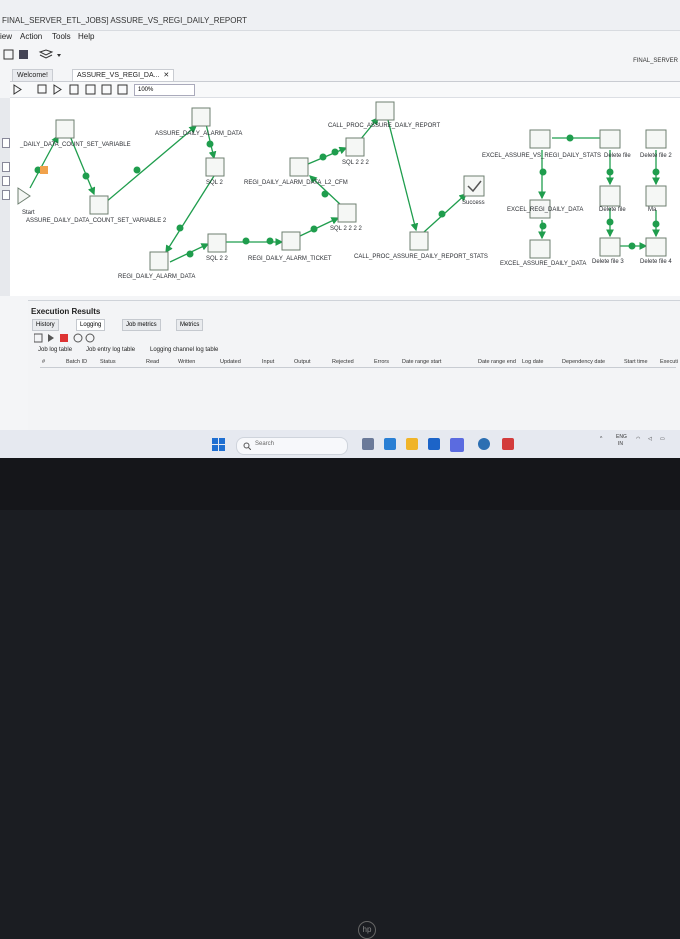 The image size is (680, 939). What do you see at coordinates (343, 362) in the screenshot?
I see `column-header: Rejected` at bounding box center [343, 362].